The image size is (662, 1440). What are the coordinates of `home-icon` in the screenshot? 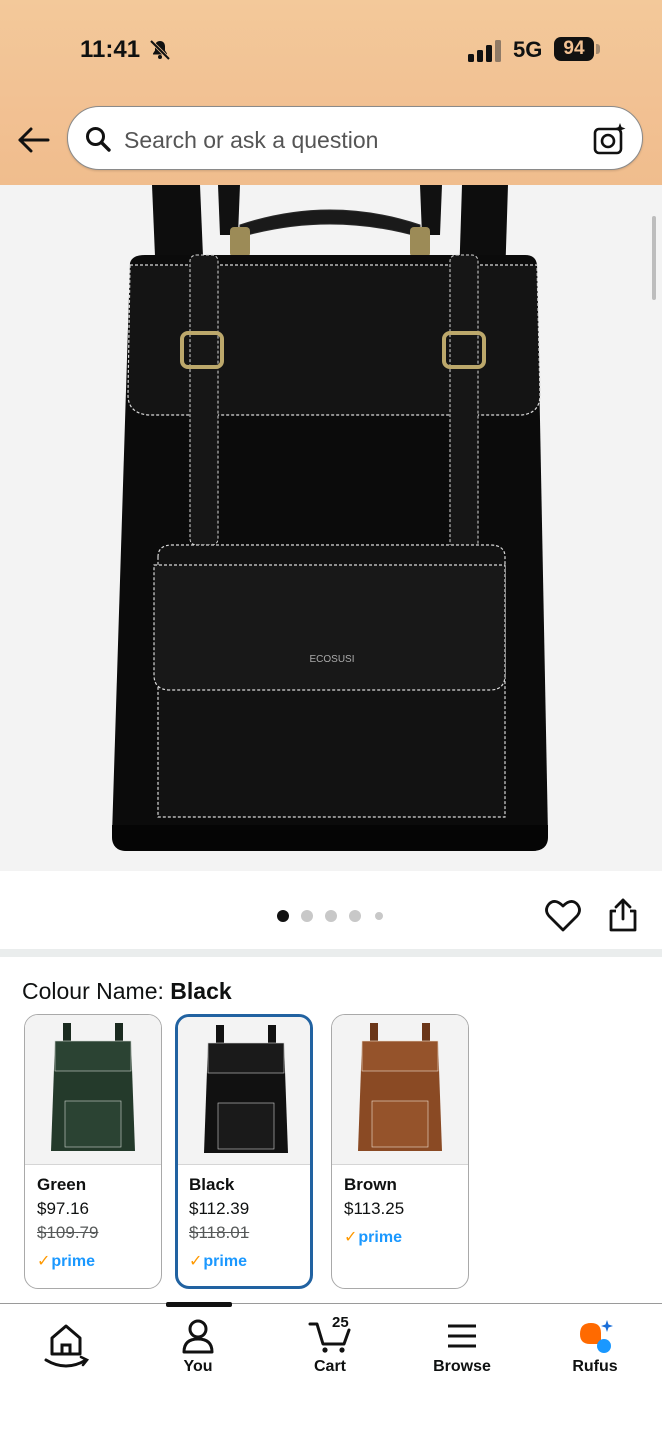 It's located at (67, 1346).